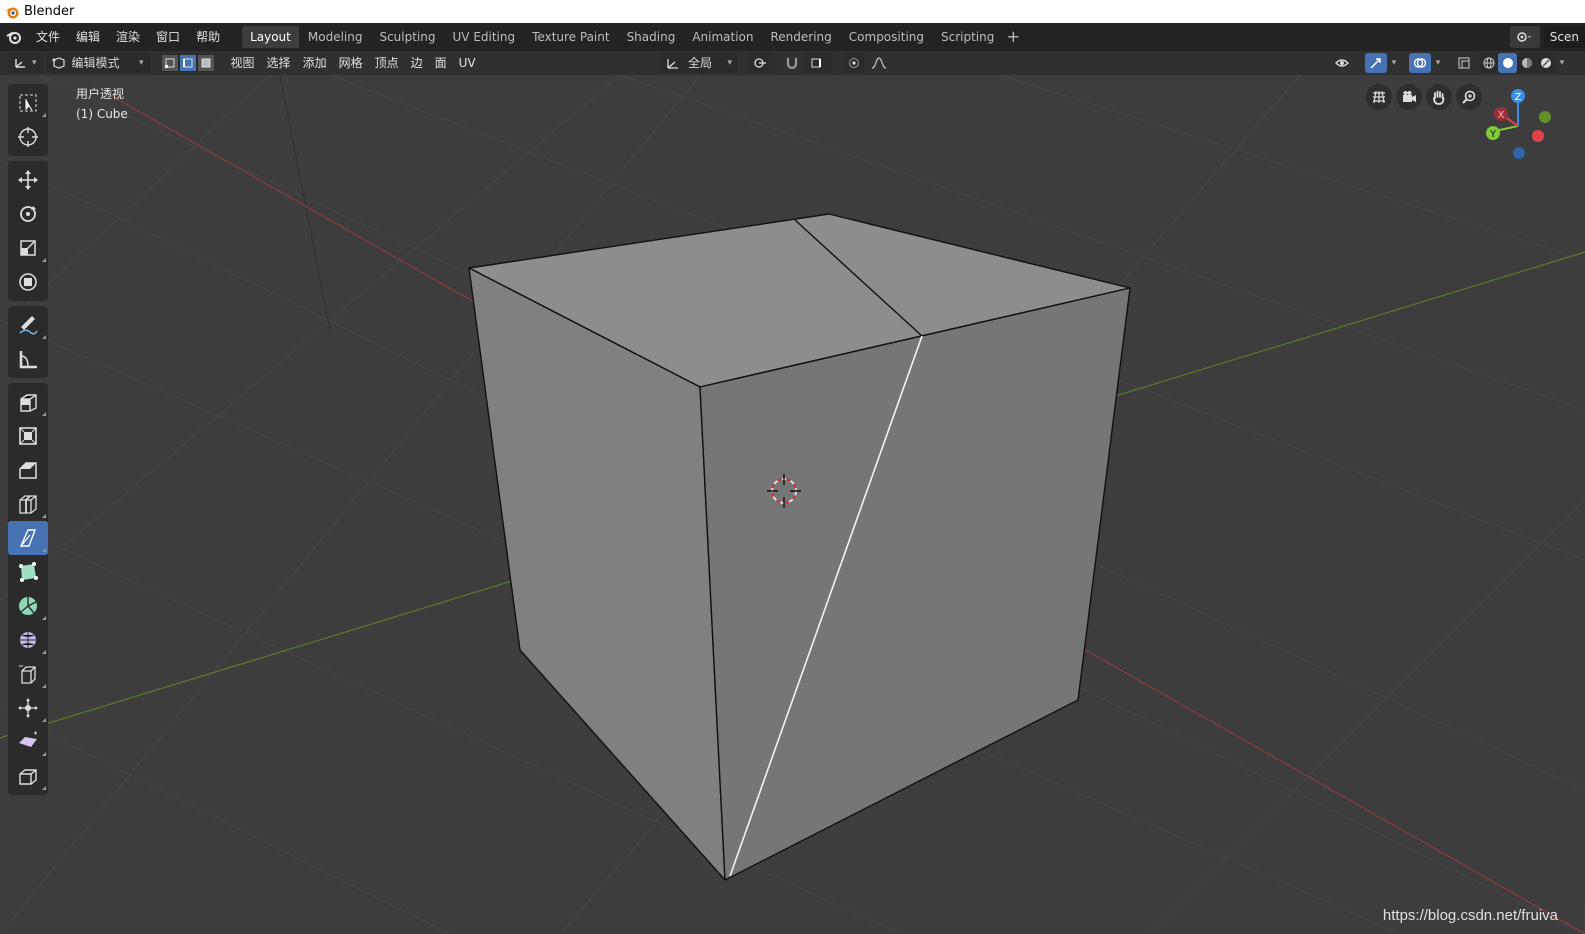  I want to click on bevel-tool, so click(28, 470).